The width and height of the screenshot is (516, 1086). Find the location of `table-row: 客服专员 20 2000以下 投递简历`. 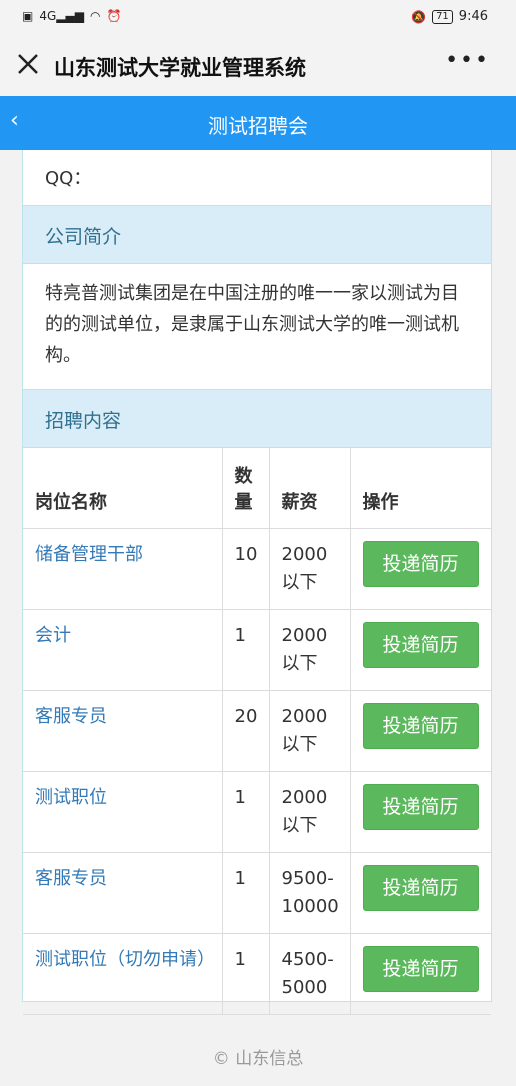

table-row: 客服专员 20 2000以下 投递简历 is located at coordinates (257, 731).